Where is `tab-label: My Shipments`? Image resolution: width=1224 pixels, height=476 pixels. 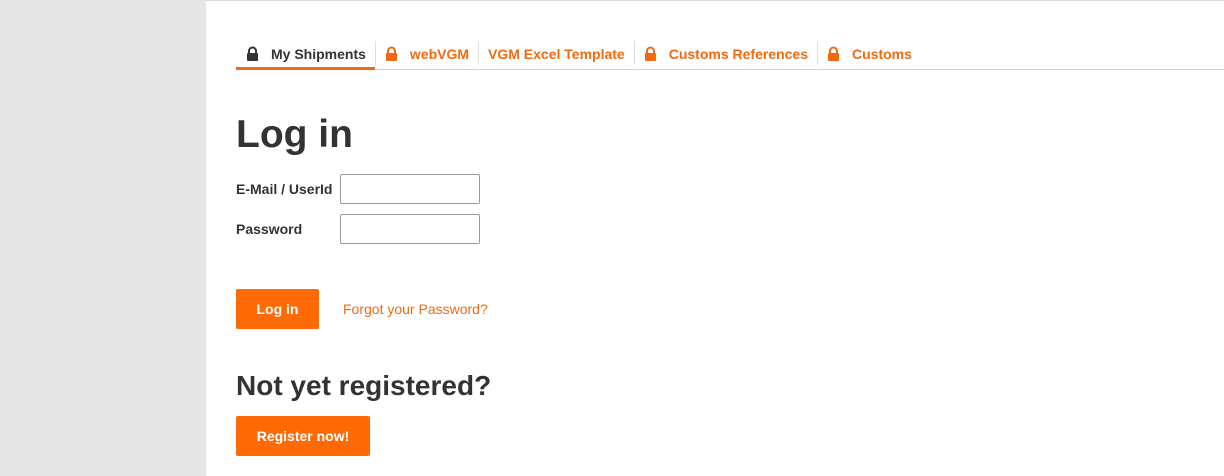
tab-label: My Shipments is located at coordinates (318, 53).